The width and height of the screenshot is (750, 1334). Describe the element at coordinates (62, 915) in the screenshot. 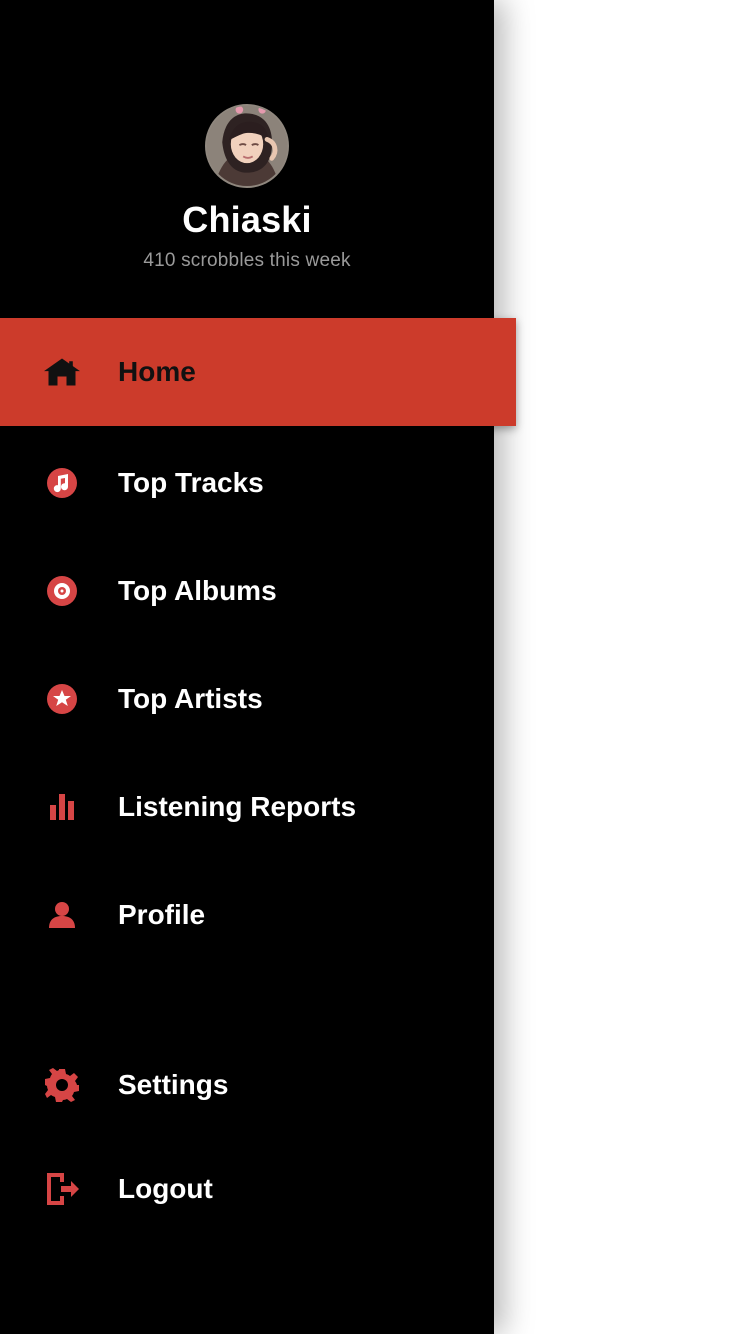

I see `user-icon` at that location.